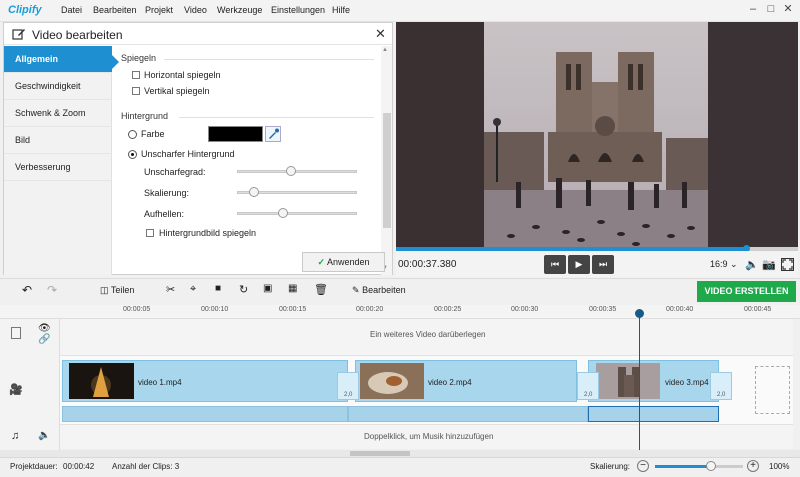  I want to click on link-icon: 🔗, so click(44, 339).